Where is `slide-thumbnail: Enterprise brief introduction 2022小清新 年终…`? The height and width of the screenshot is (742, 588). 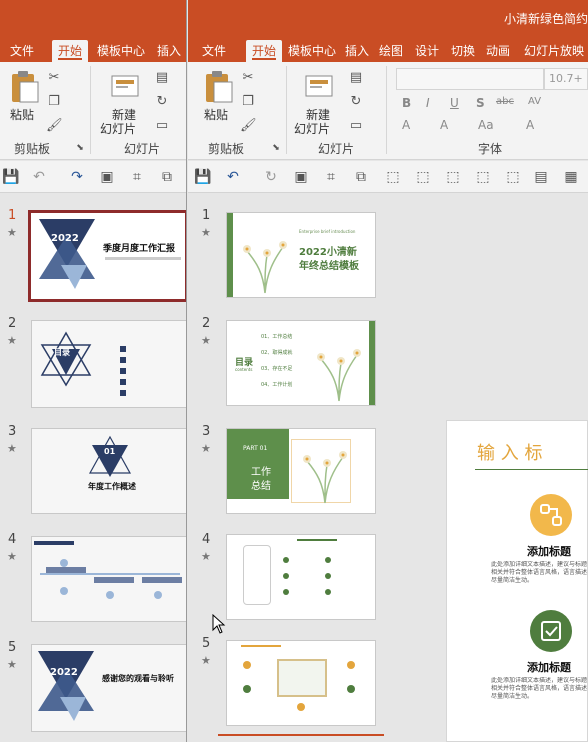
slide-thumbnail: Enterprise brief introduction 2022小清新 年终… is located at coordinates (301, 255).